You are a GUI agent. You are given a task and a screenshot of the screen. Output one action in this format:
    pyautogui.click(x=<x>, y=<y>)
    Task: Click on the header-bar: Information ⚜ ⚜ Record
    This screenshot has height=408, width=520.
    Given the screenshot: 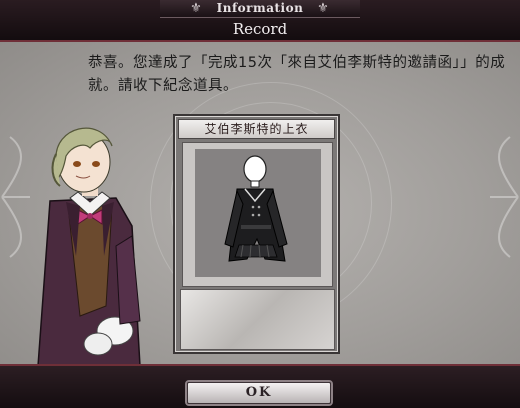 What is the action you would take?
    pyautogui.click(x=260, y=21)
    